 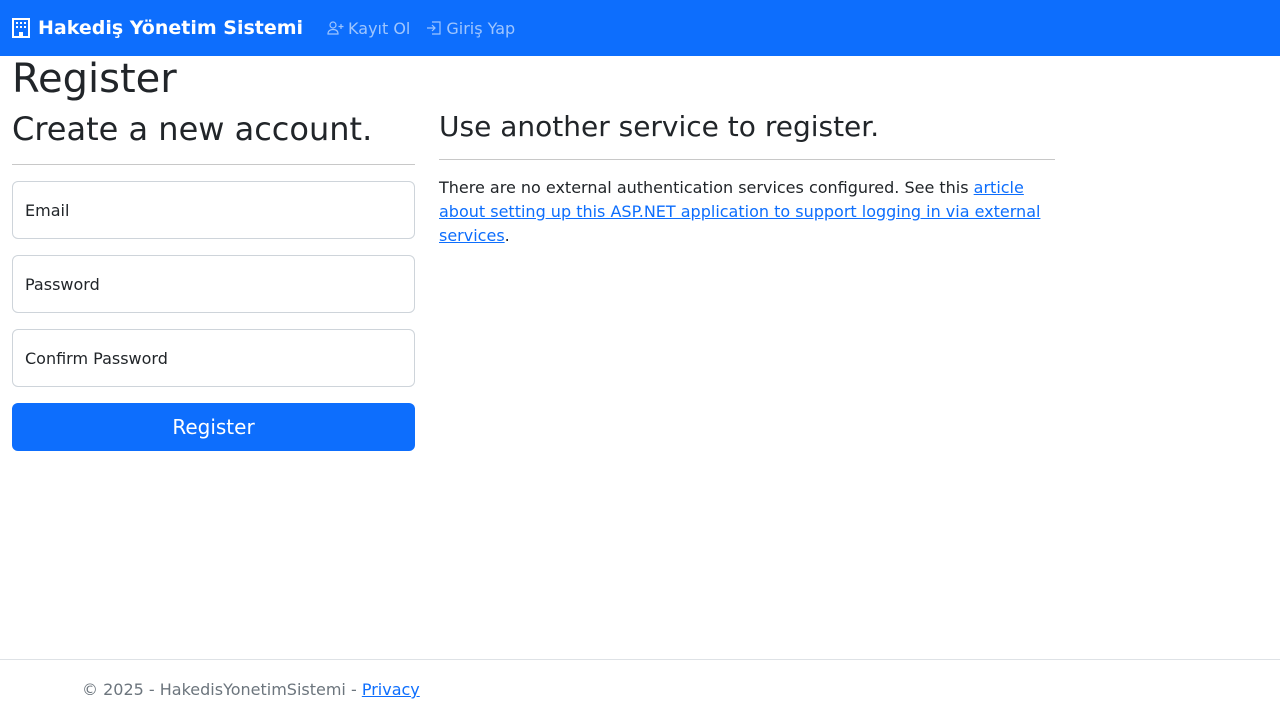 I want to click on building-icon, so click(x=21, y=28).